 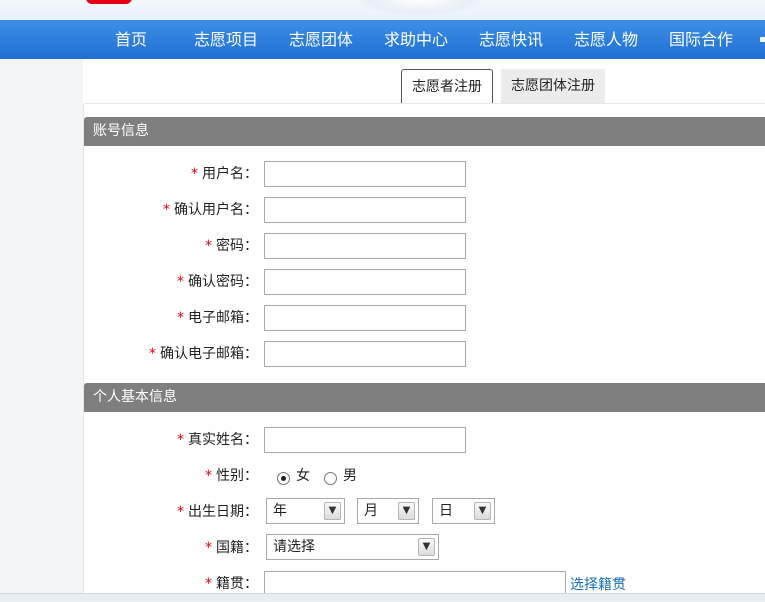 What do you see at coordinates (365, 210) in the screenshot?
I see `confirm-username-input` at bounding box center [365, 210].